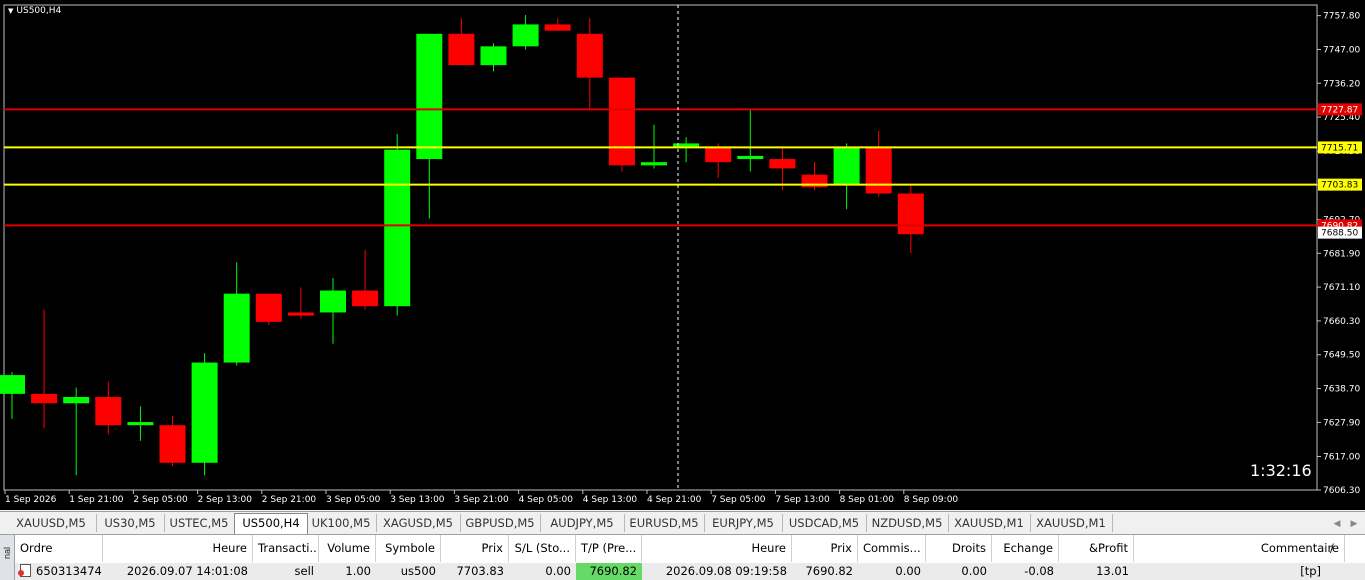  What do you see at coordinates (546, 500) in the screenshot?
I see `x-tick-label: 4 Sep 05:00` at bounding box center [546, 500].